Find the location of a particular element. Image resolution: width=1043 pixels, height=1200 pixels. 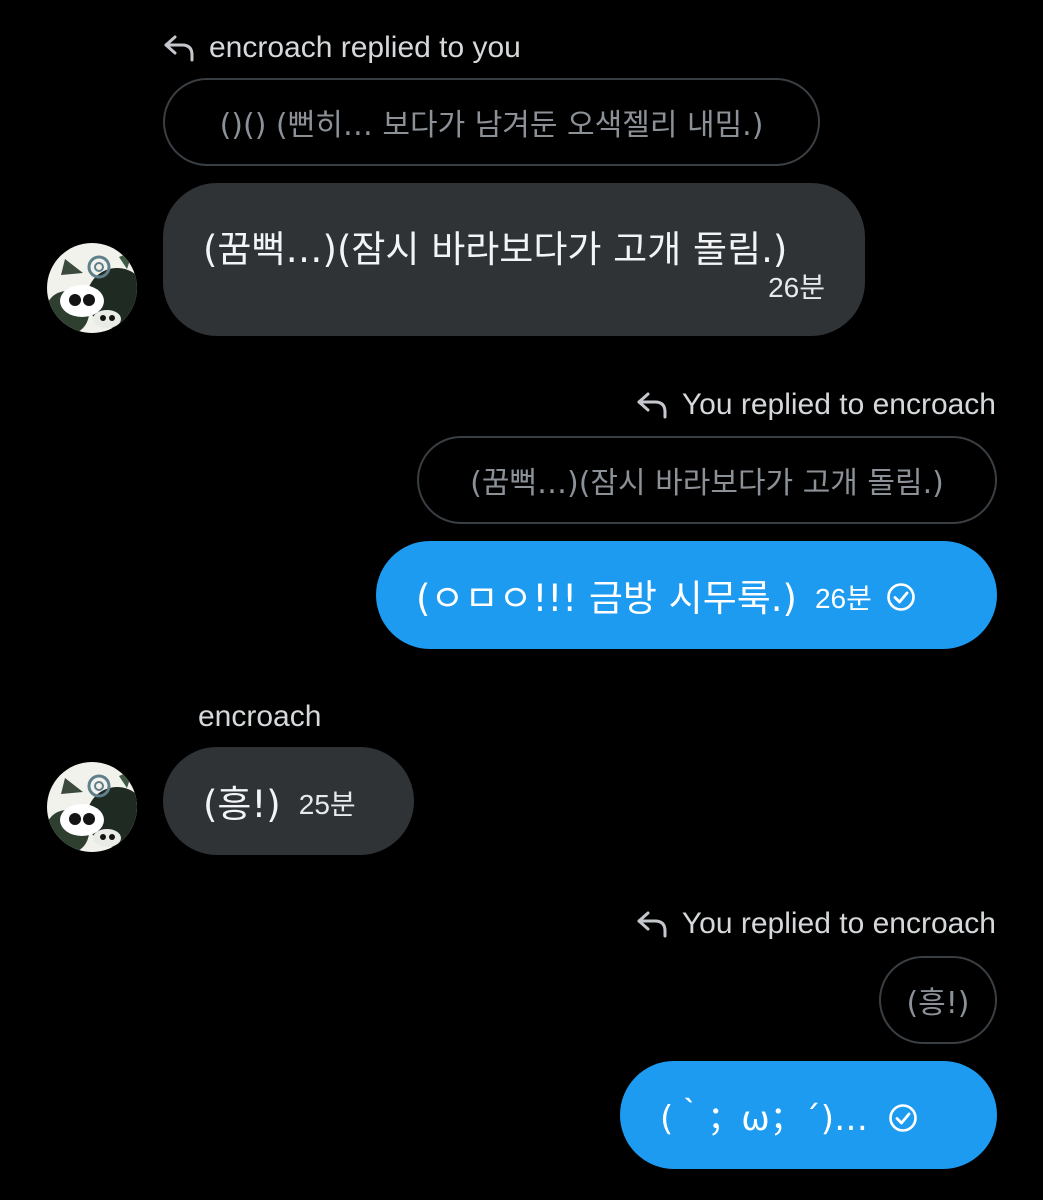

quoted-text: (흥!) is located at coordinates (938, 1003).